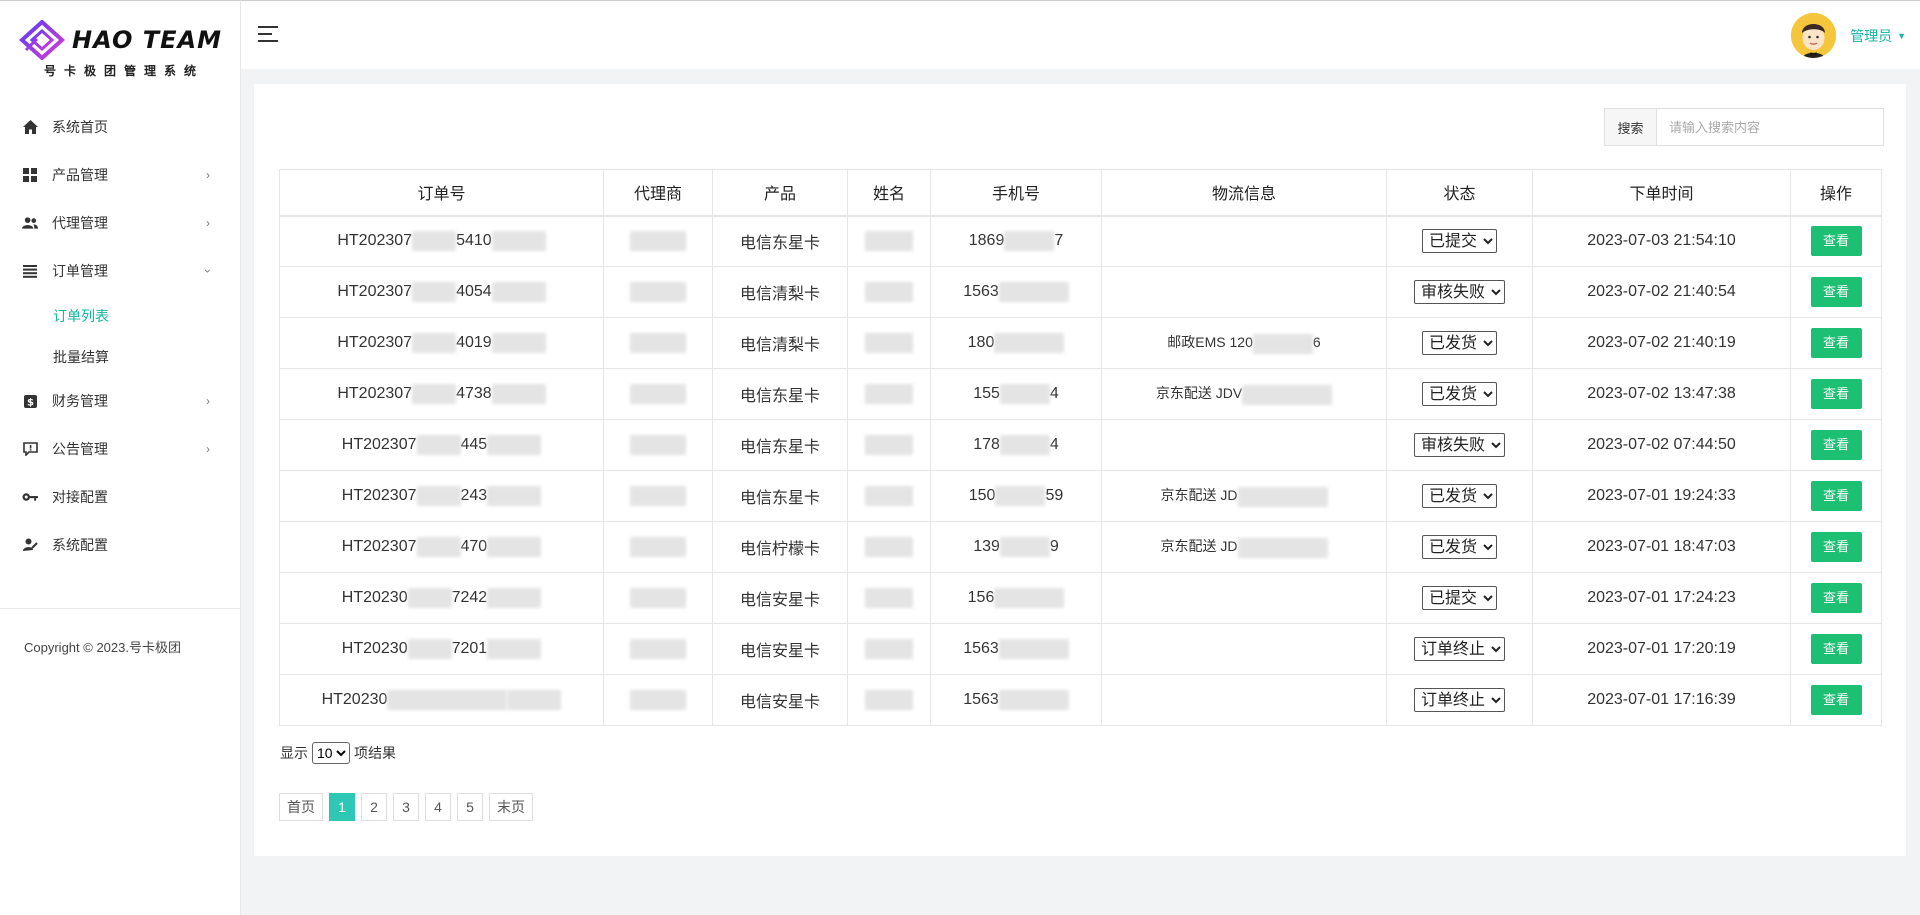 The height and width of the screenshot is (915, 1920). What do you see at coordinates (120, 356) in the screenshot?
I see `sidebar-subitem-batch-settlement: 批量结算` at bounding box center [120, 356].